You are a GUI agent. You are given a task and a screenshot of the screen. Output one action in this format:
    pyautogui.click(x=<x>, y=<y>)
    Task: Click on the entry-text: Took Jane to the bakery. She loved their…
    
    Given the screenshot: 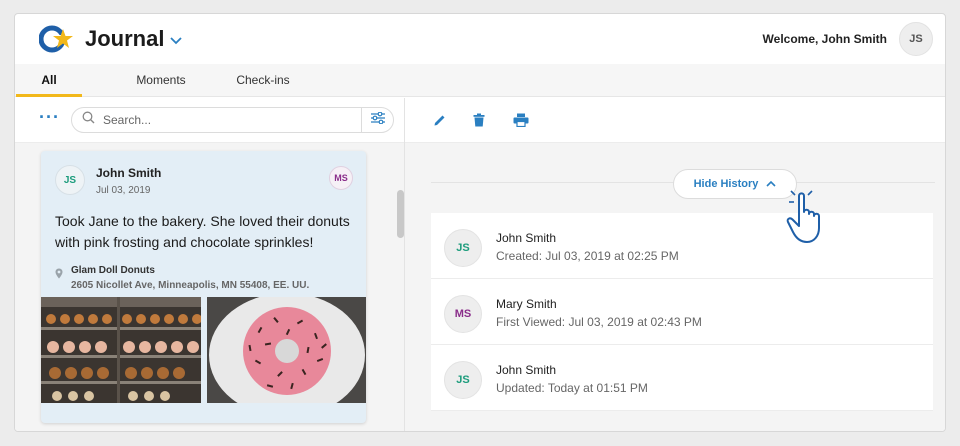 What is the action you would take?
    pyautogui.click(x=202, y=231)
    